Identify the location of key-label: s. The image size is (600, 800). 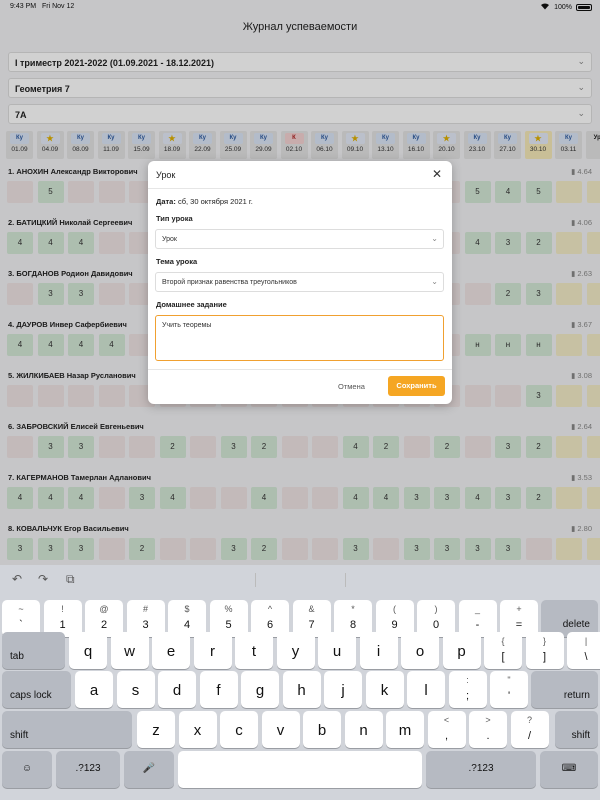
(135, 690).